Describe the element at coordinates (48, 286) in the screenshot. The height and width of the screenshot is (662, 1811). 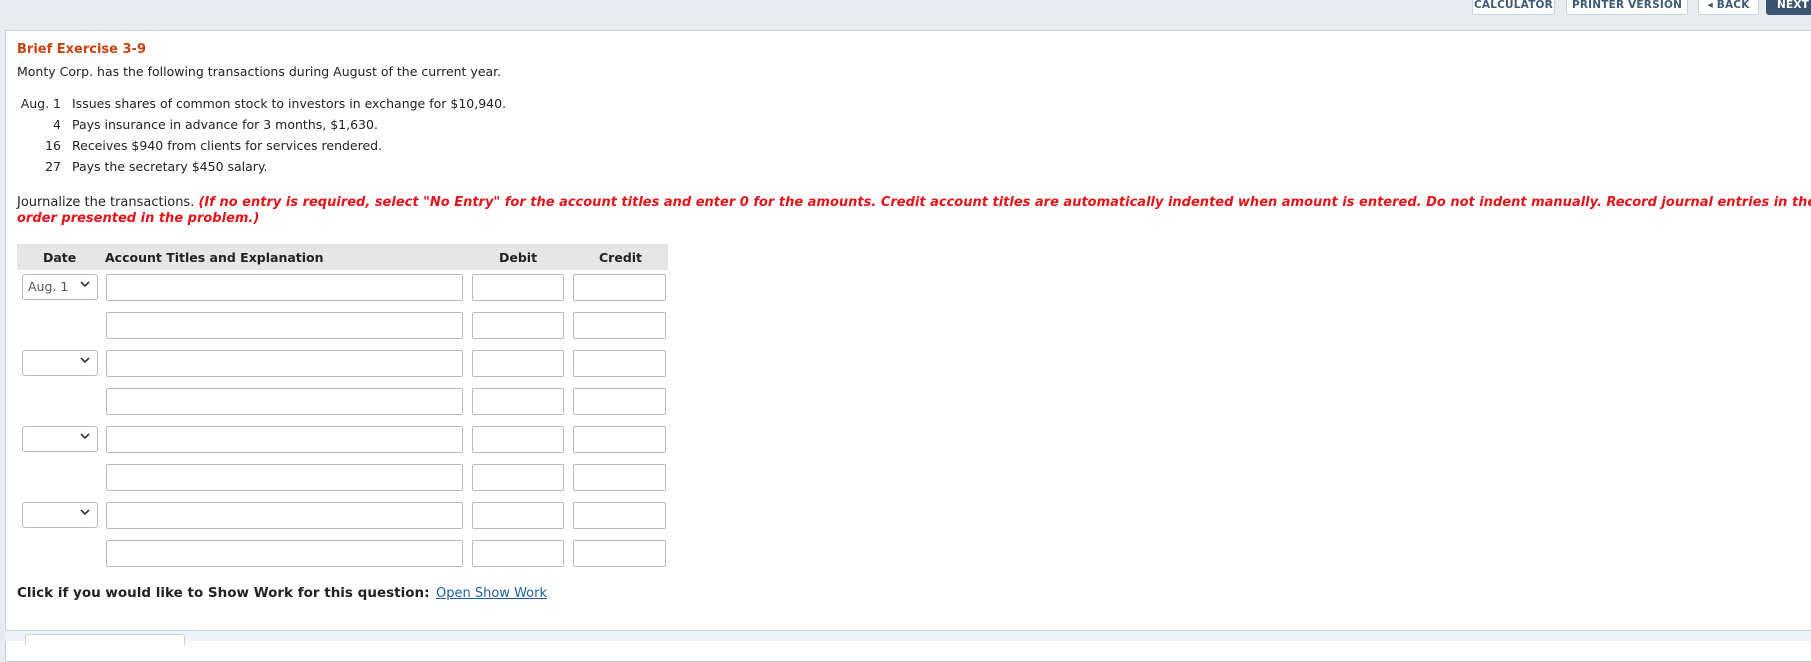
I see `date-select-value: Aug. 1` at that location.